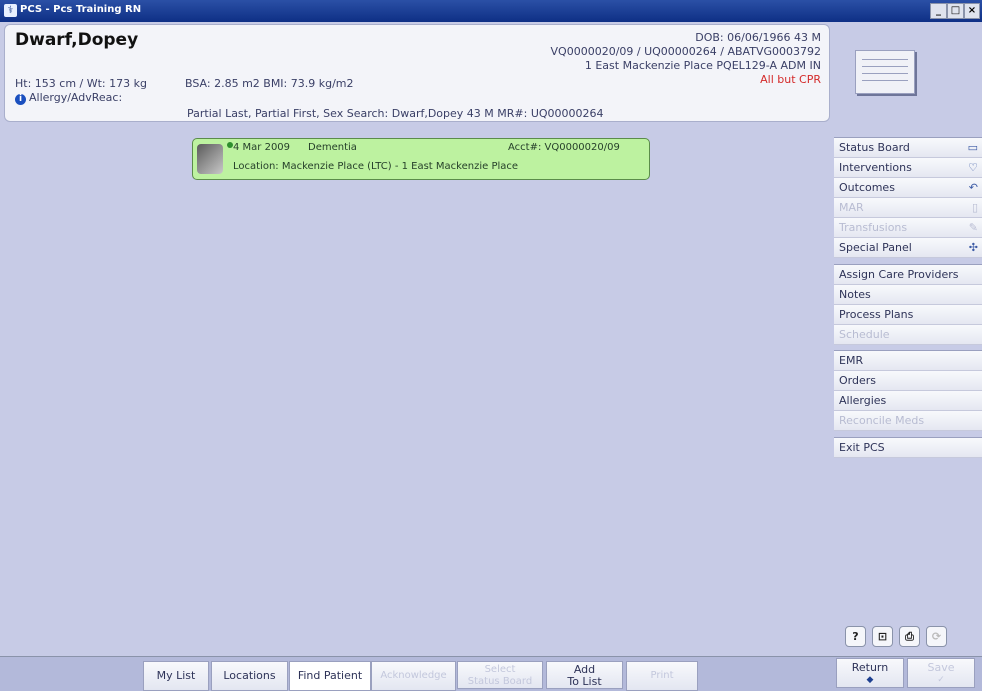 The height and width of the screenshot is (691, 982). What do you see at coordinates (870, 680) in the screenshot?
I see `return-diamond-icon: ◆` at bounding box center [870, 680].